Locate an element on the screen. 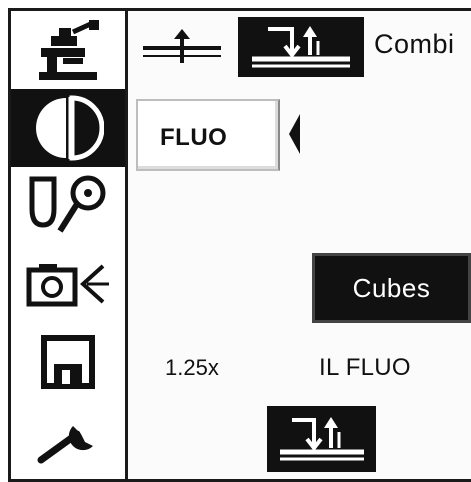 This screenshot has width=471, height=482. combi-label: Combi is located at coordinates (414, 44).